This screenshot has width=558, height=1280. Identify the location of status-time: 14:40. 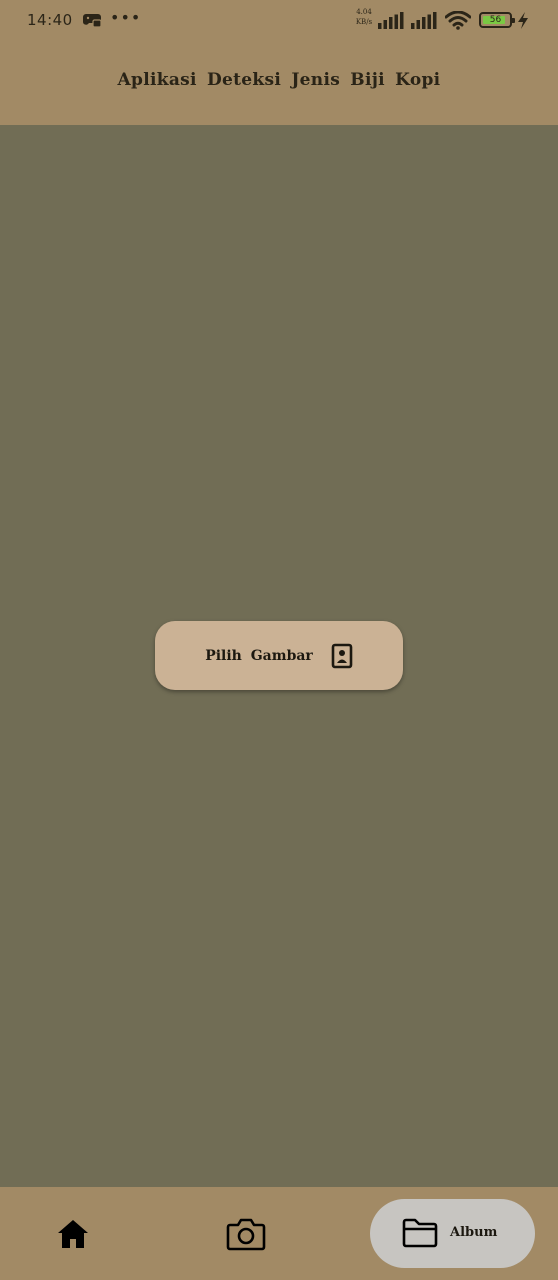
(50, 20).